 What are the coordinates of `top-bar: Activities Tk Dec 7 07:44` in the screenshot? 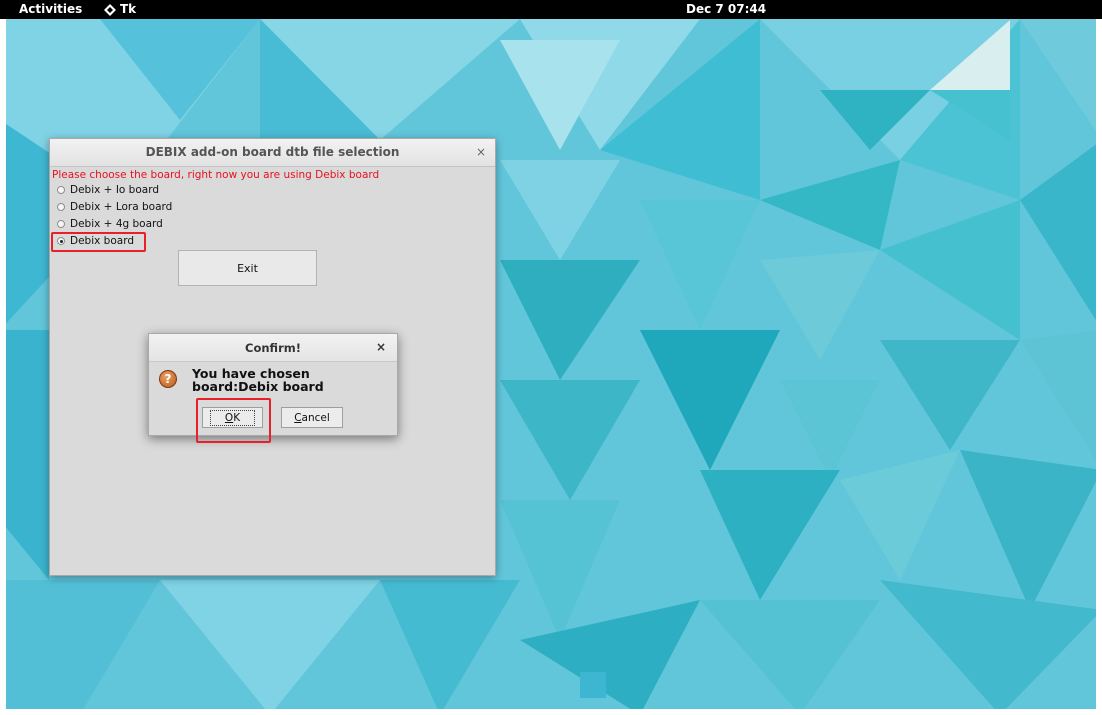 It's located at (551, 9).